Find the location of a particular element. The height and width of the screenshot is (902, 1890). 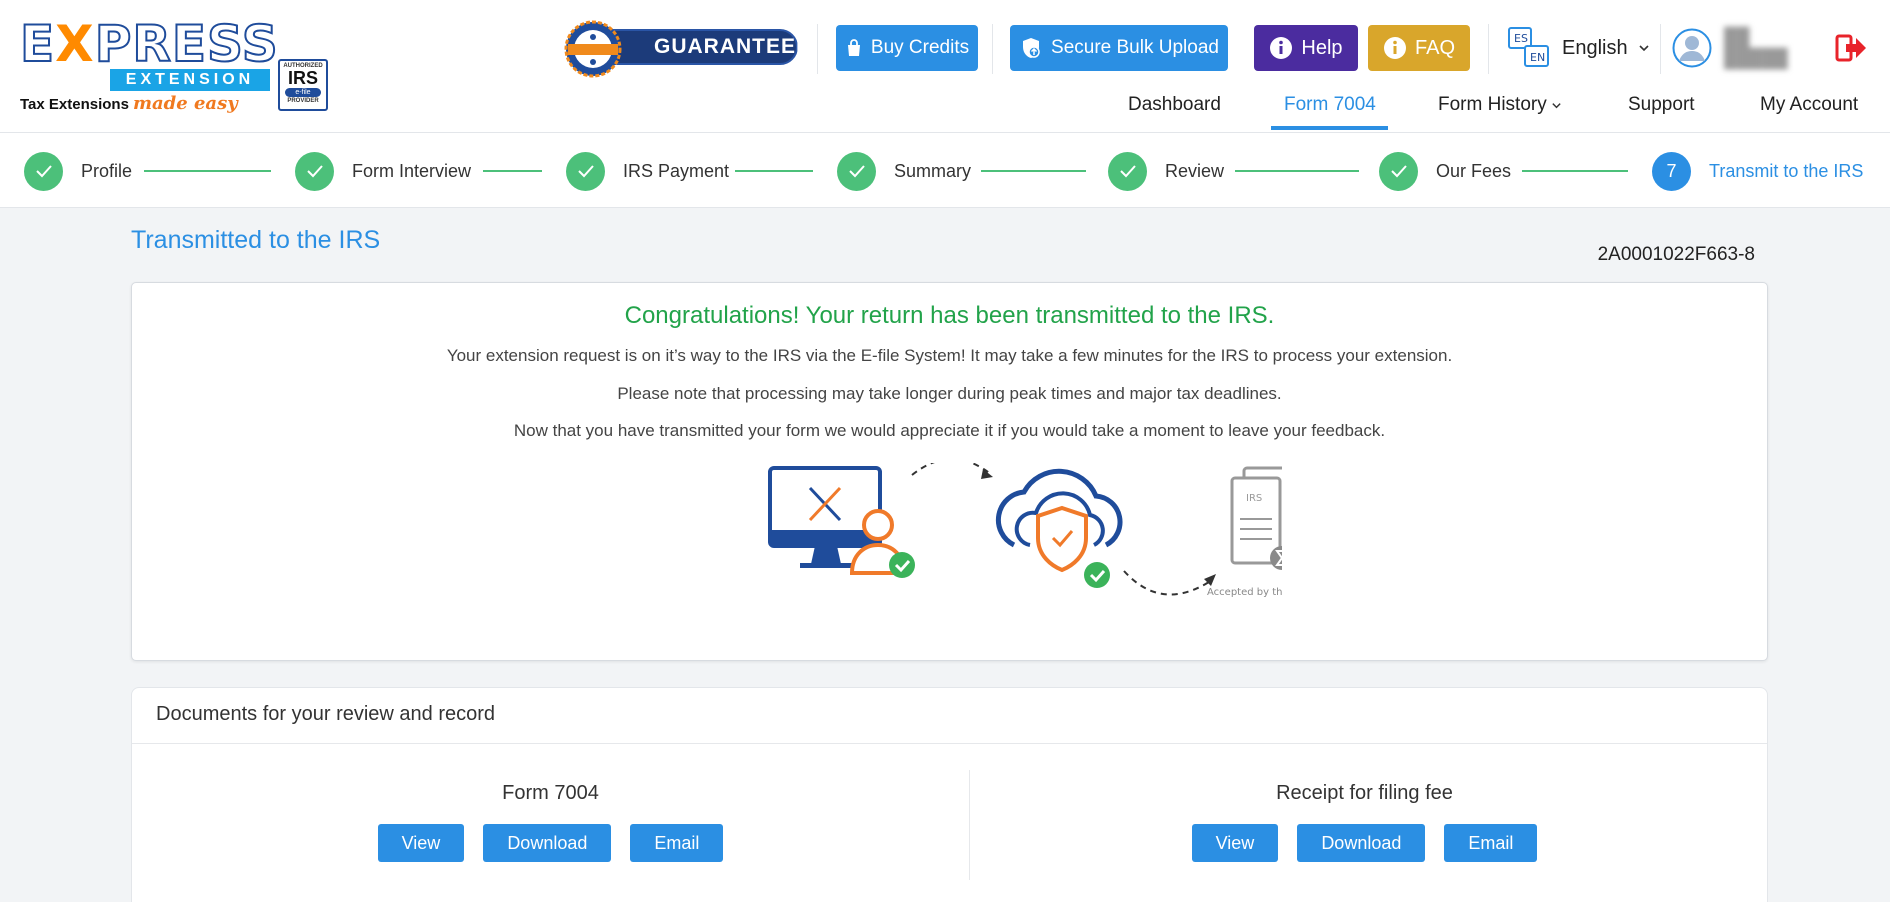

nav-support: Support is located at coordinates (1661, 105).